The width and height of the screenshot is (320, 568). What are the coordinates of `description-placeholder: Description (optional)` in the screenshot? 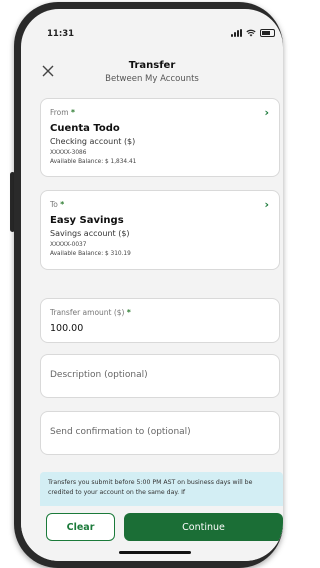 It's located at (99, 375).